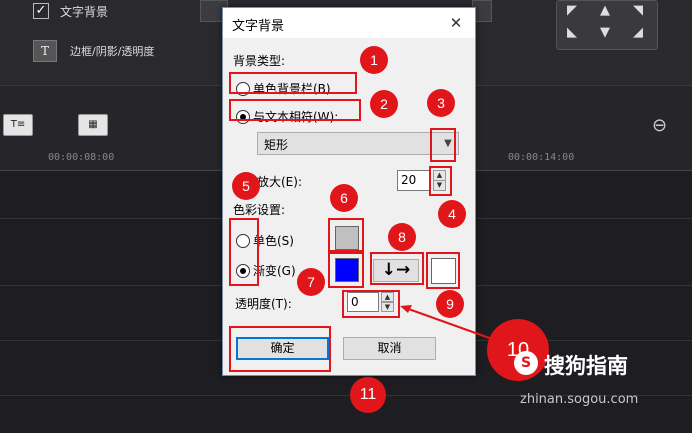  Describe the element at coordinates (384, 104) in the screenshot. I see `annotation-number-2: 2` at that location.